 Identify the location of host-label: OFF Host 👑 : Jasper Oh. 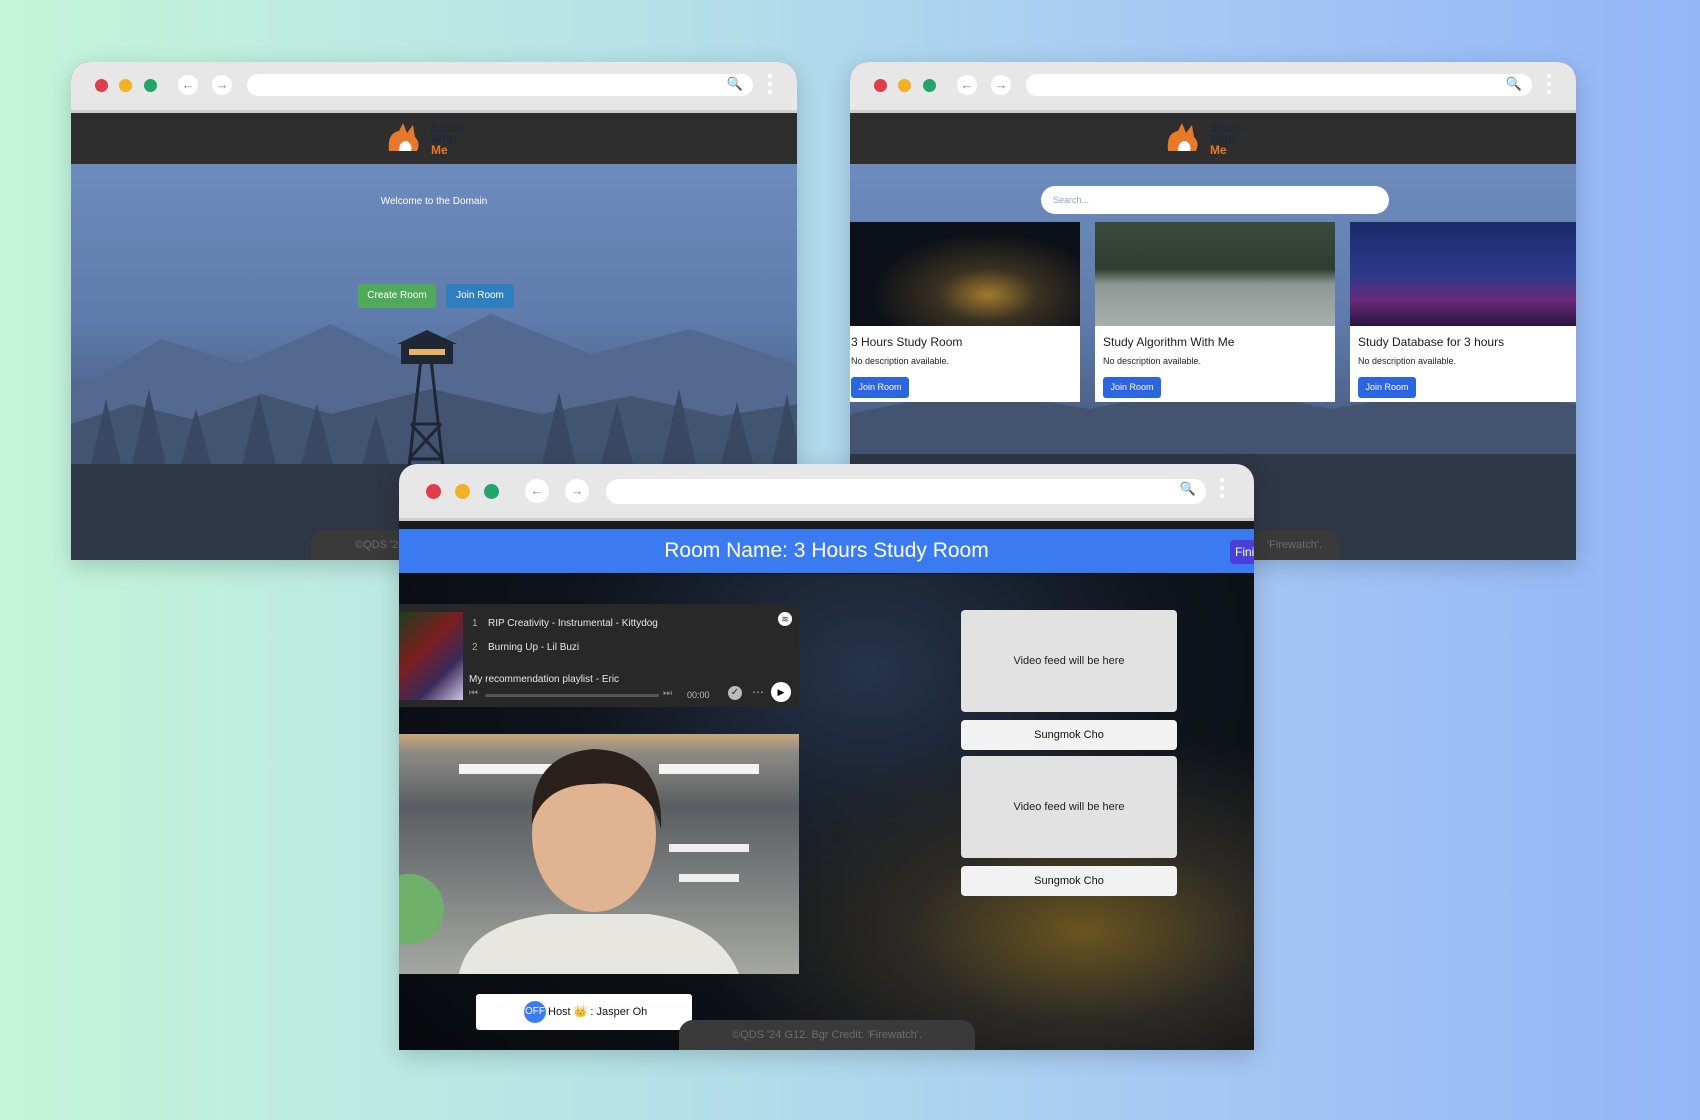
(584, 1012).